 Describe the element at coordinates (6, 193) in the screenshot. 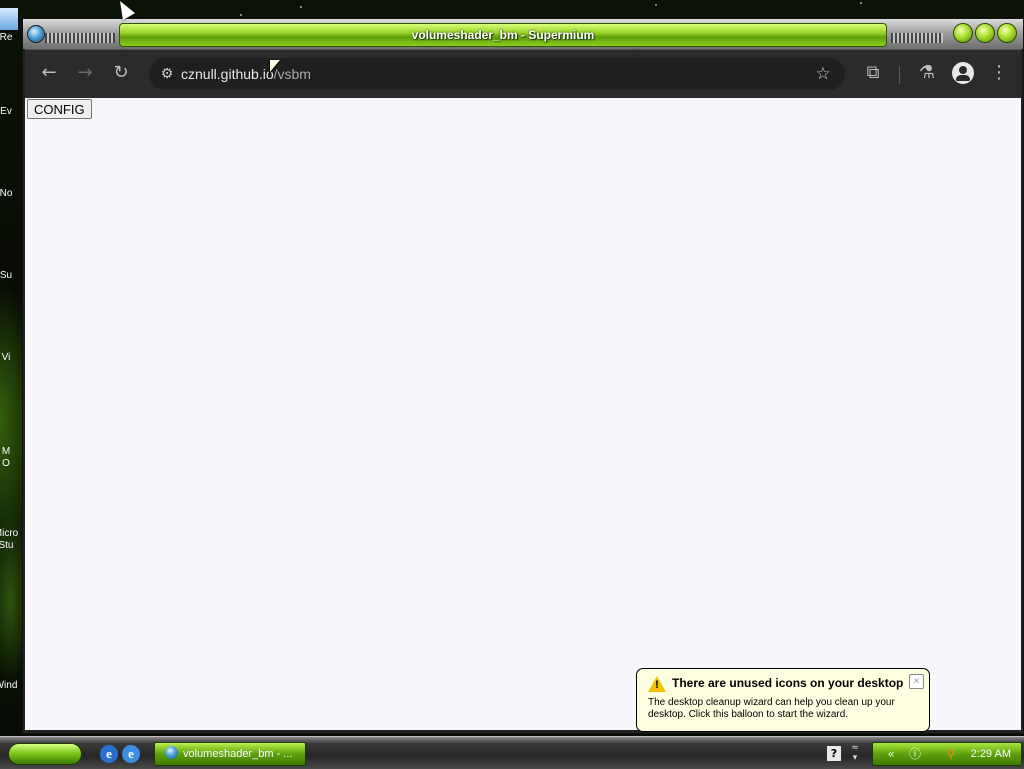

I see `desktop-icon-label: No` at that location.